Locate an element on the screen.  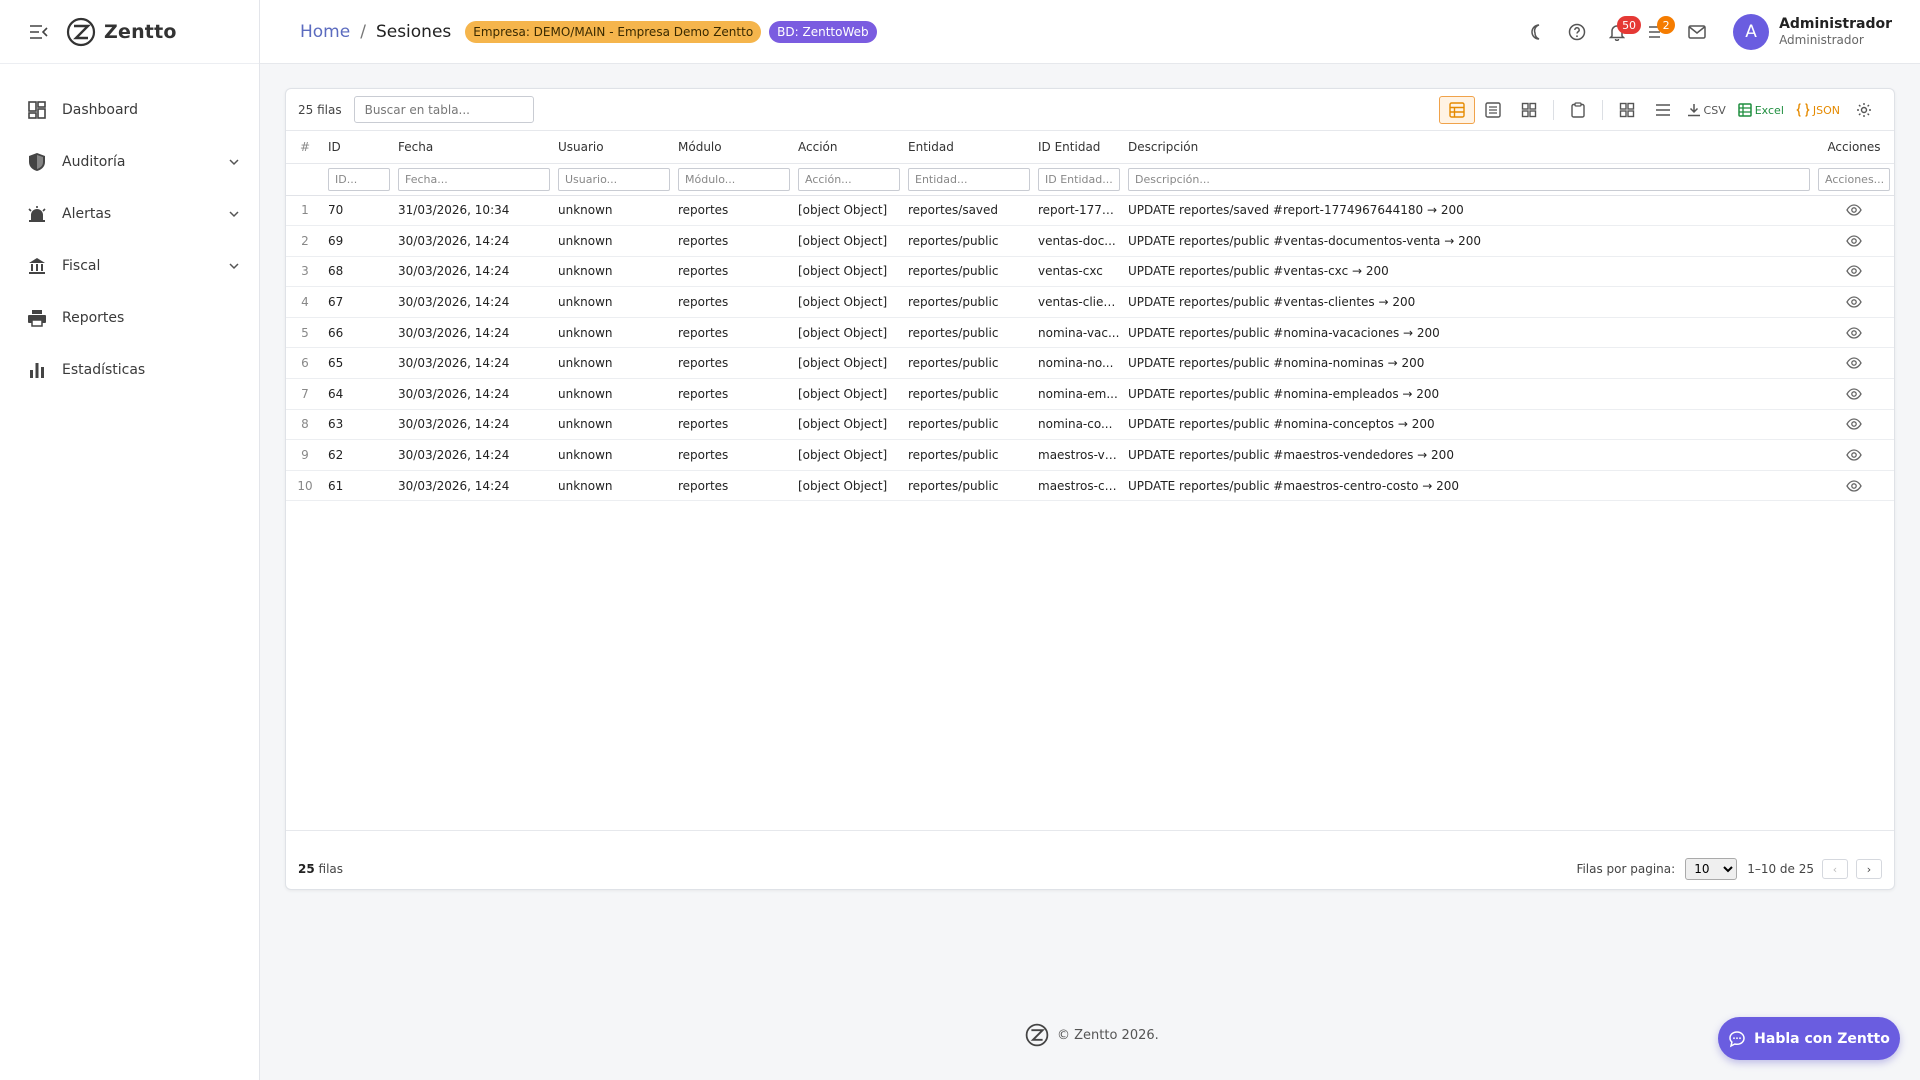
column-header-usuario: Usuario is located at coordinates (614, 147).